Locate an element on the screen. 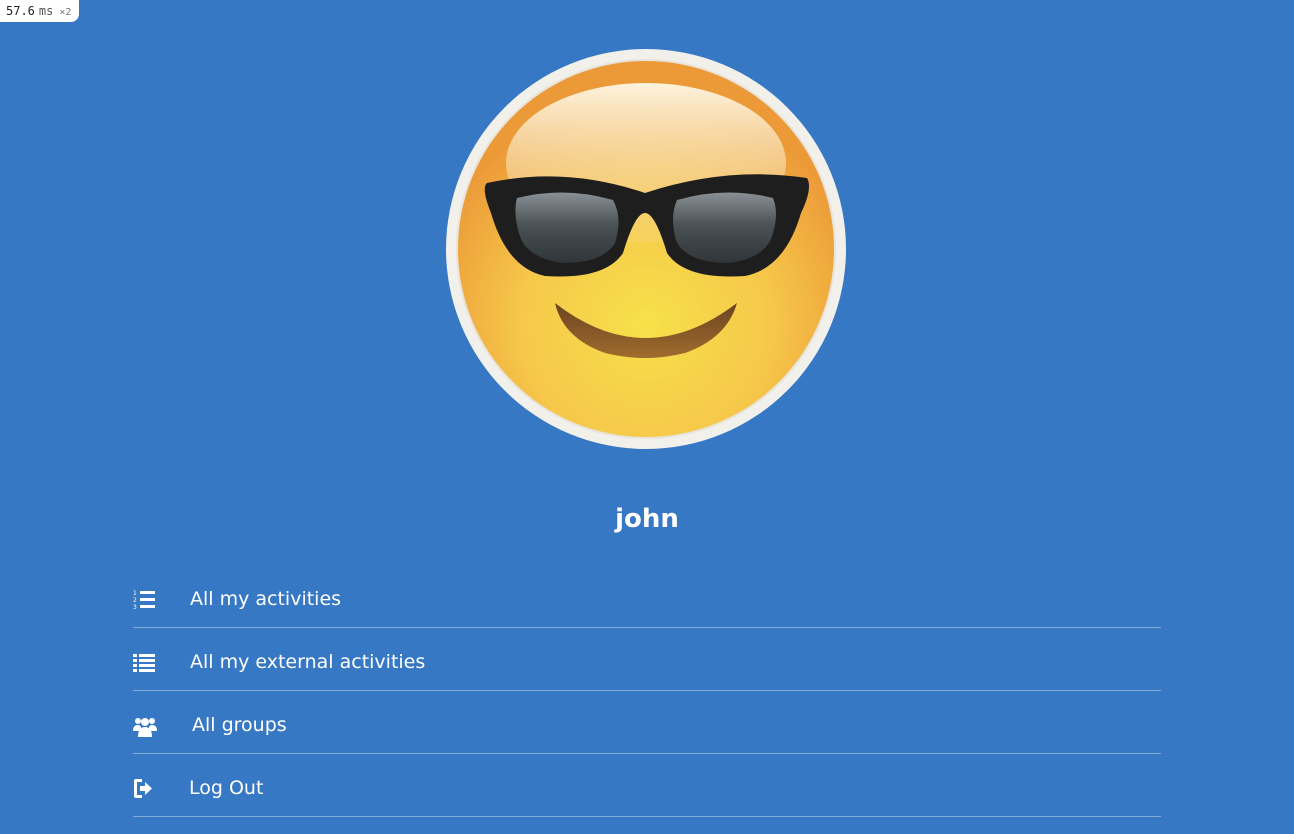 Image resolution: width=1294 pixels, height=834 pixels. avatar is located at coordinates (646, 249).